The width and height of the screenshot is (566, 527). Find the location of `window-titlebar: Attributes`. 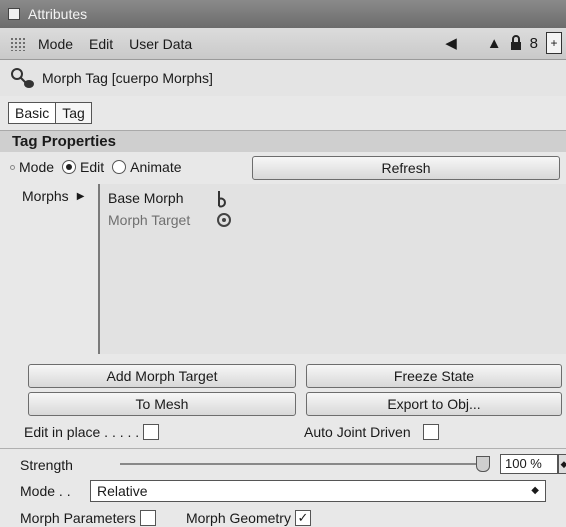

window-titlebar: Attributes is located at coordinates (283, 14).